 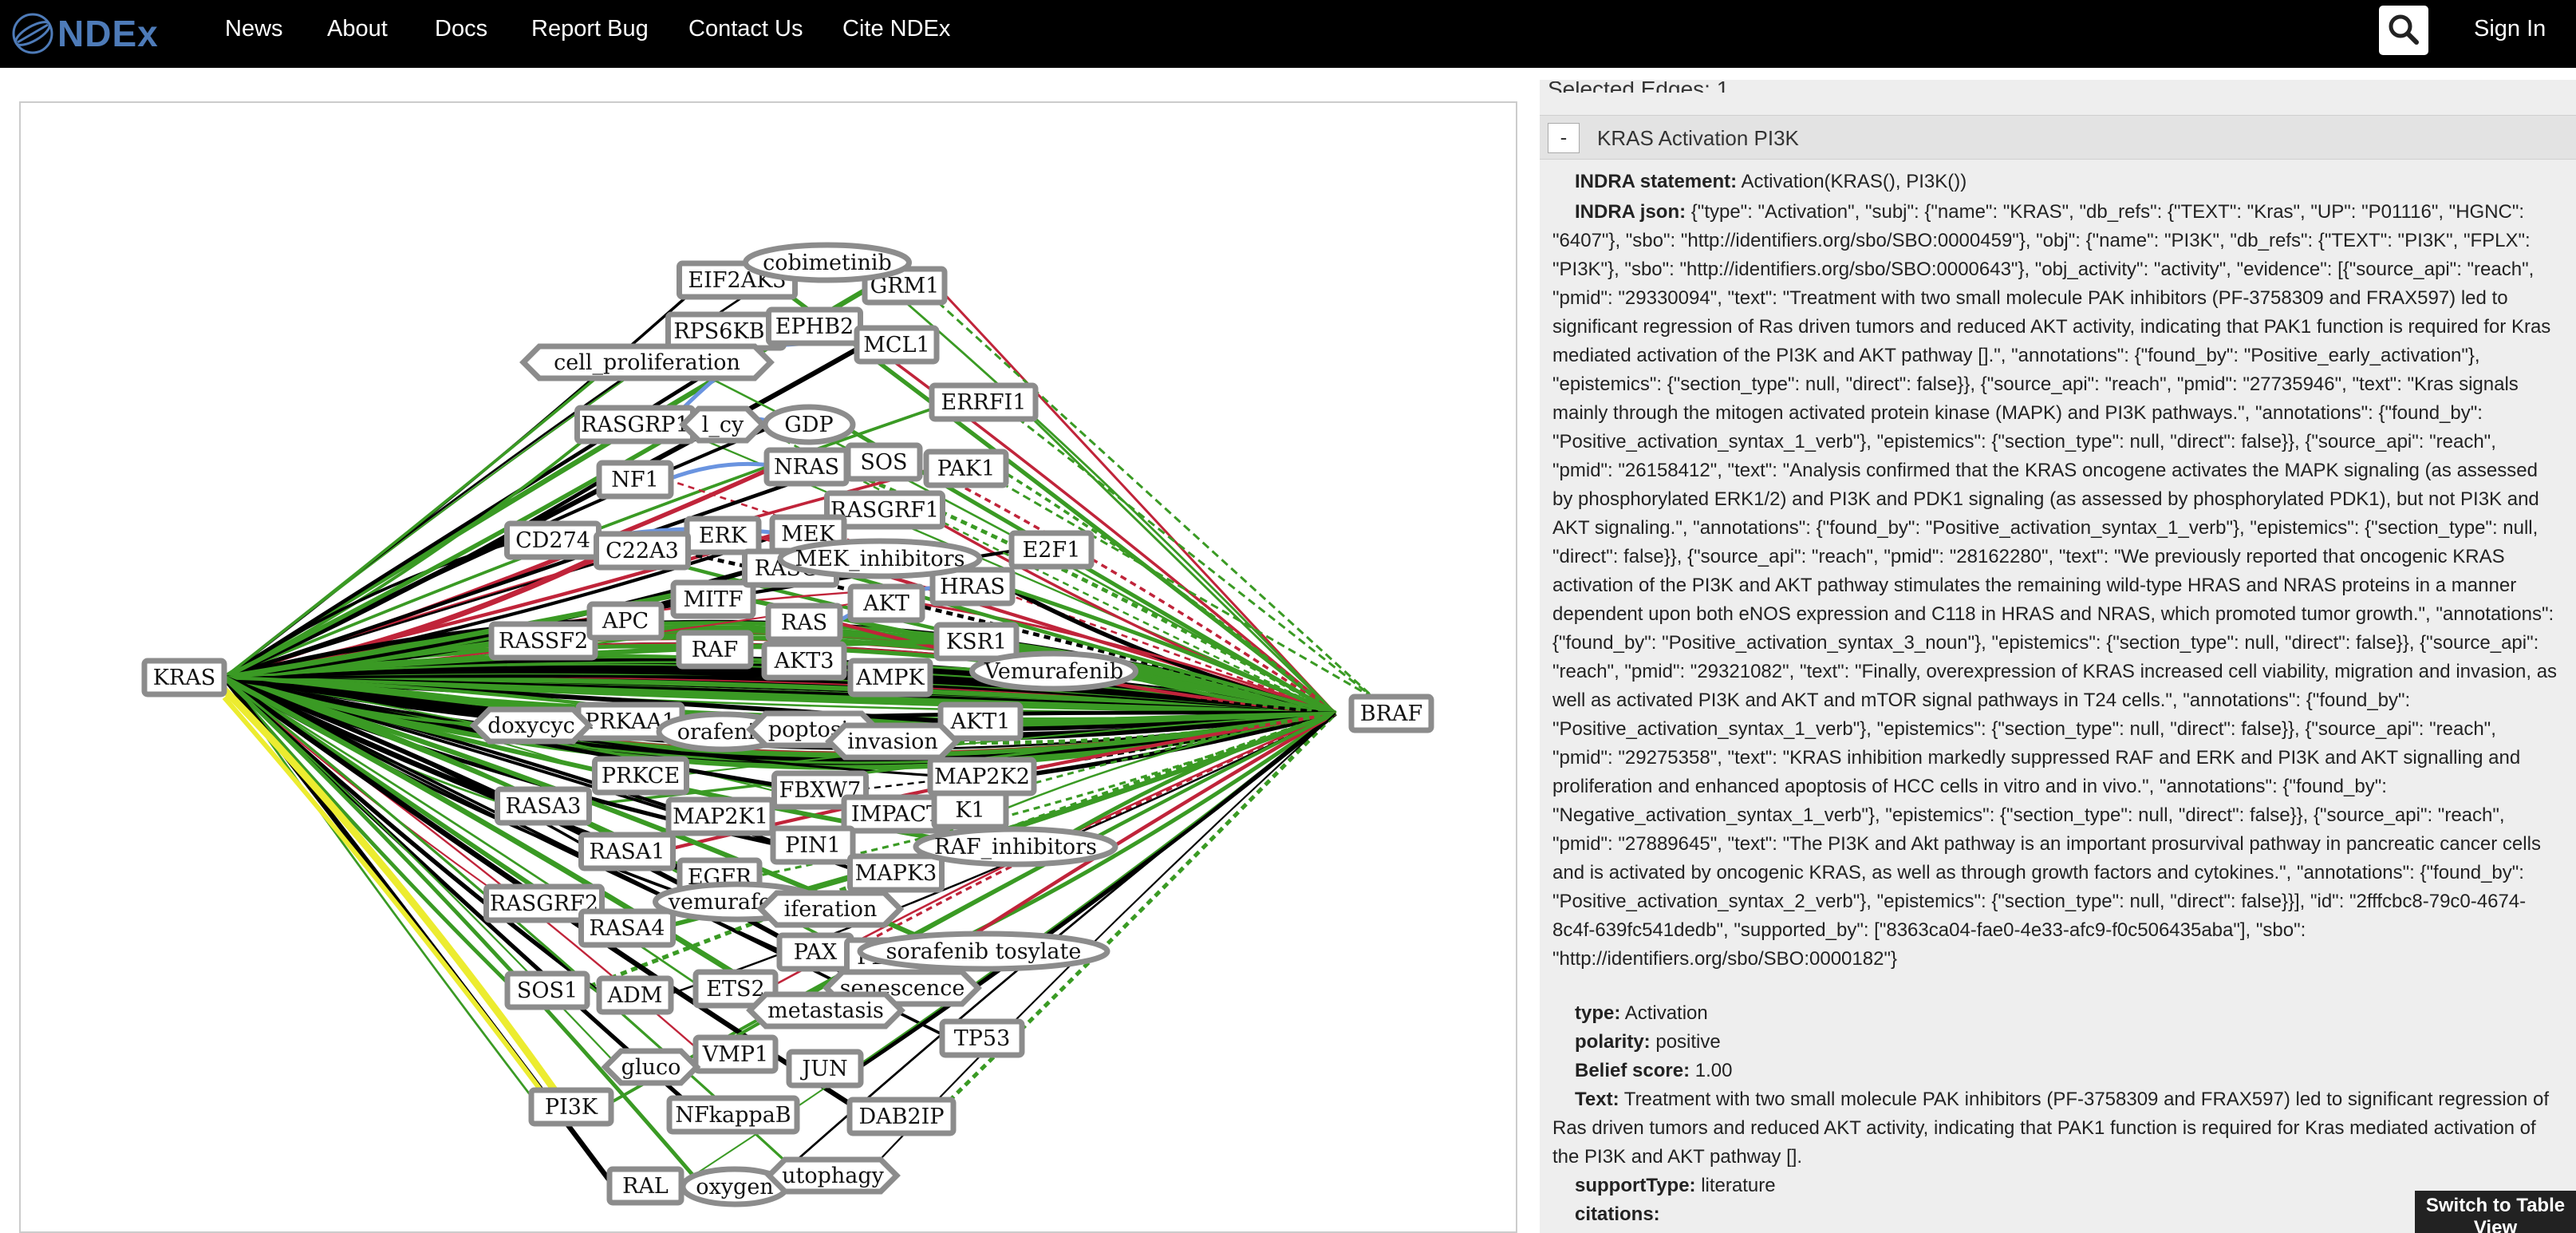 I want to click on node-label: SOS, so click(x=884, y=462).